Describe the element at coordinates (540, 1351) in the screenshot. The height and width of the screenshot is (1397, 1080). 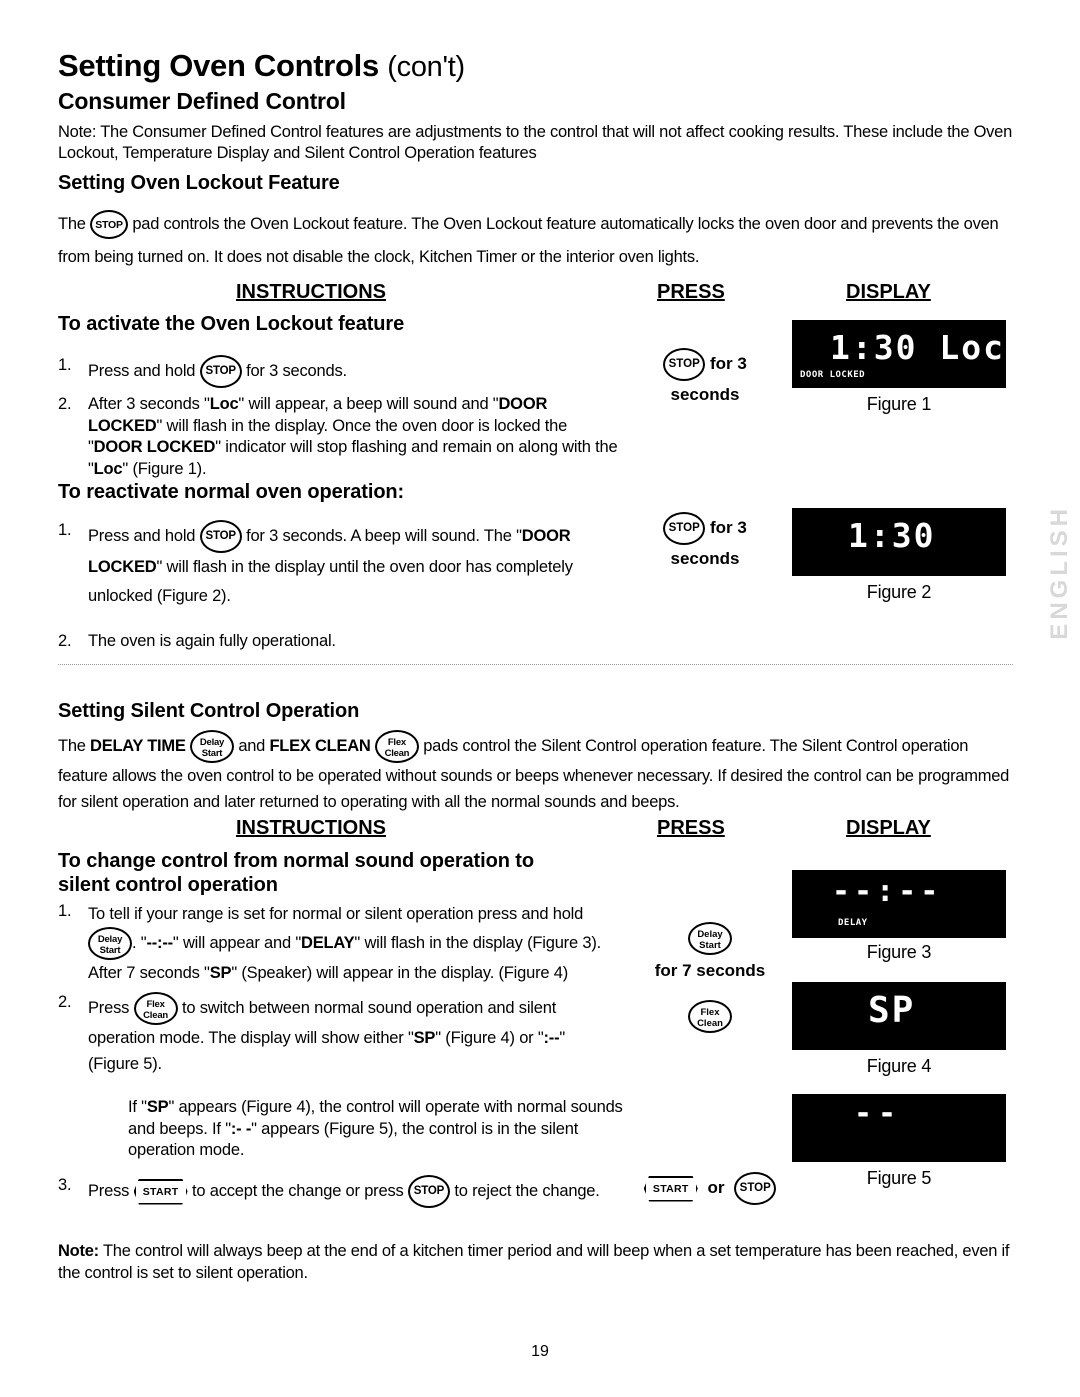
I see `page-number: 19` at that location.